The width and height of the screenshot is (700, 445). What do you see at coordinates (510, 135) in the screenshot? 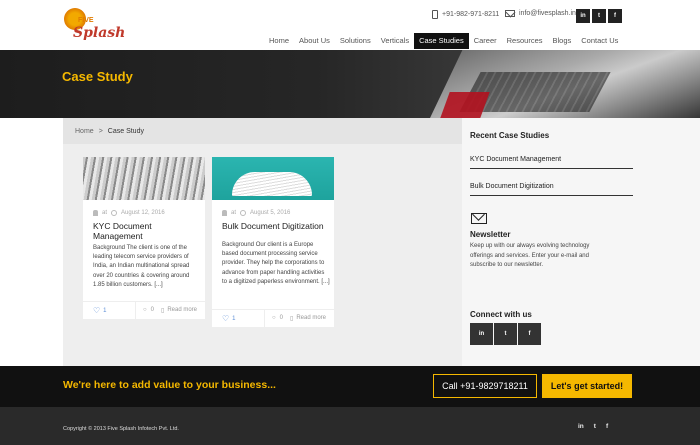
I see `recent-heading: Recent Case Studies` at bounding box center [510, 135].